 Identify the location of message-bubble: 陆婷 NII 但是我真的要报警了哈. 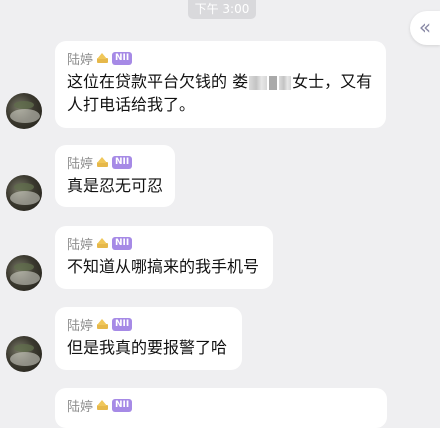
(148, 338).